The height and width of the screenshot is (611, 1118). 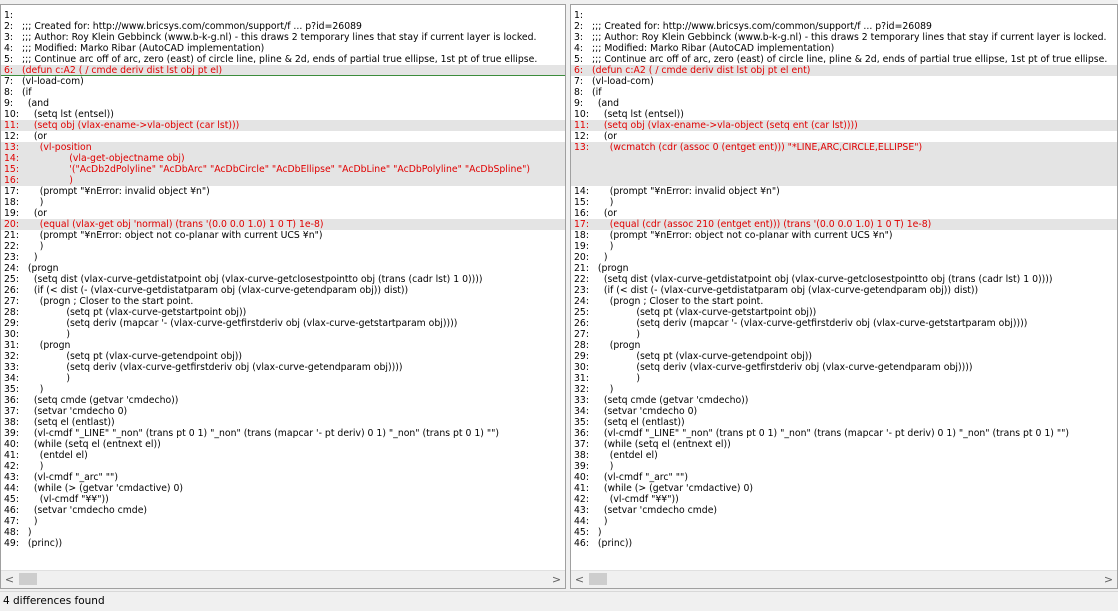 What do you see at coordinates (283, 521) in the screenshot?
I see `code-line: 47: )` at bounding box center [283, 521].